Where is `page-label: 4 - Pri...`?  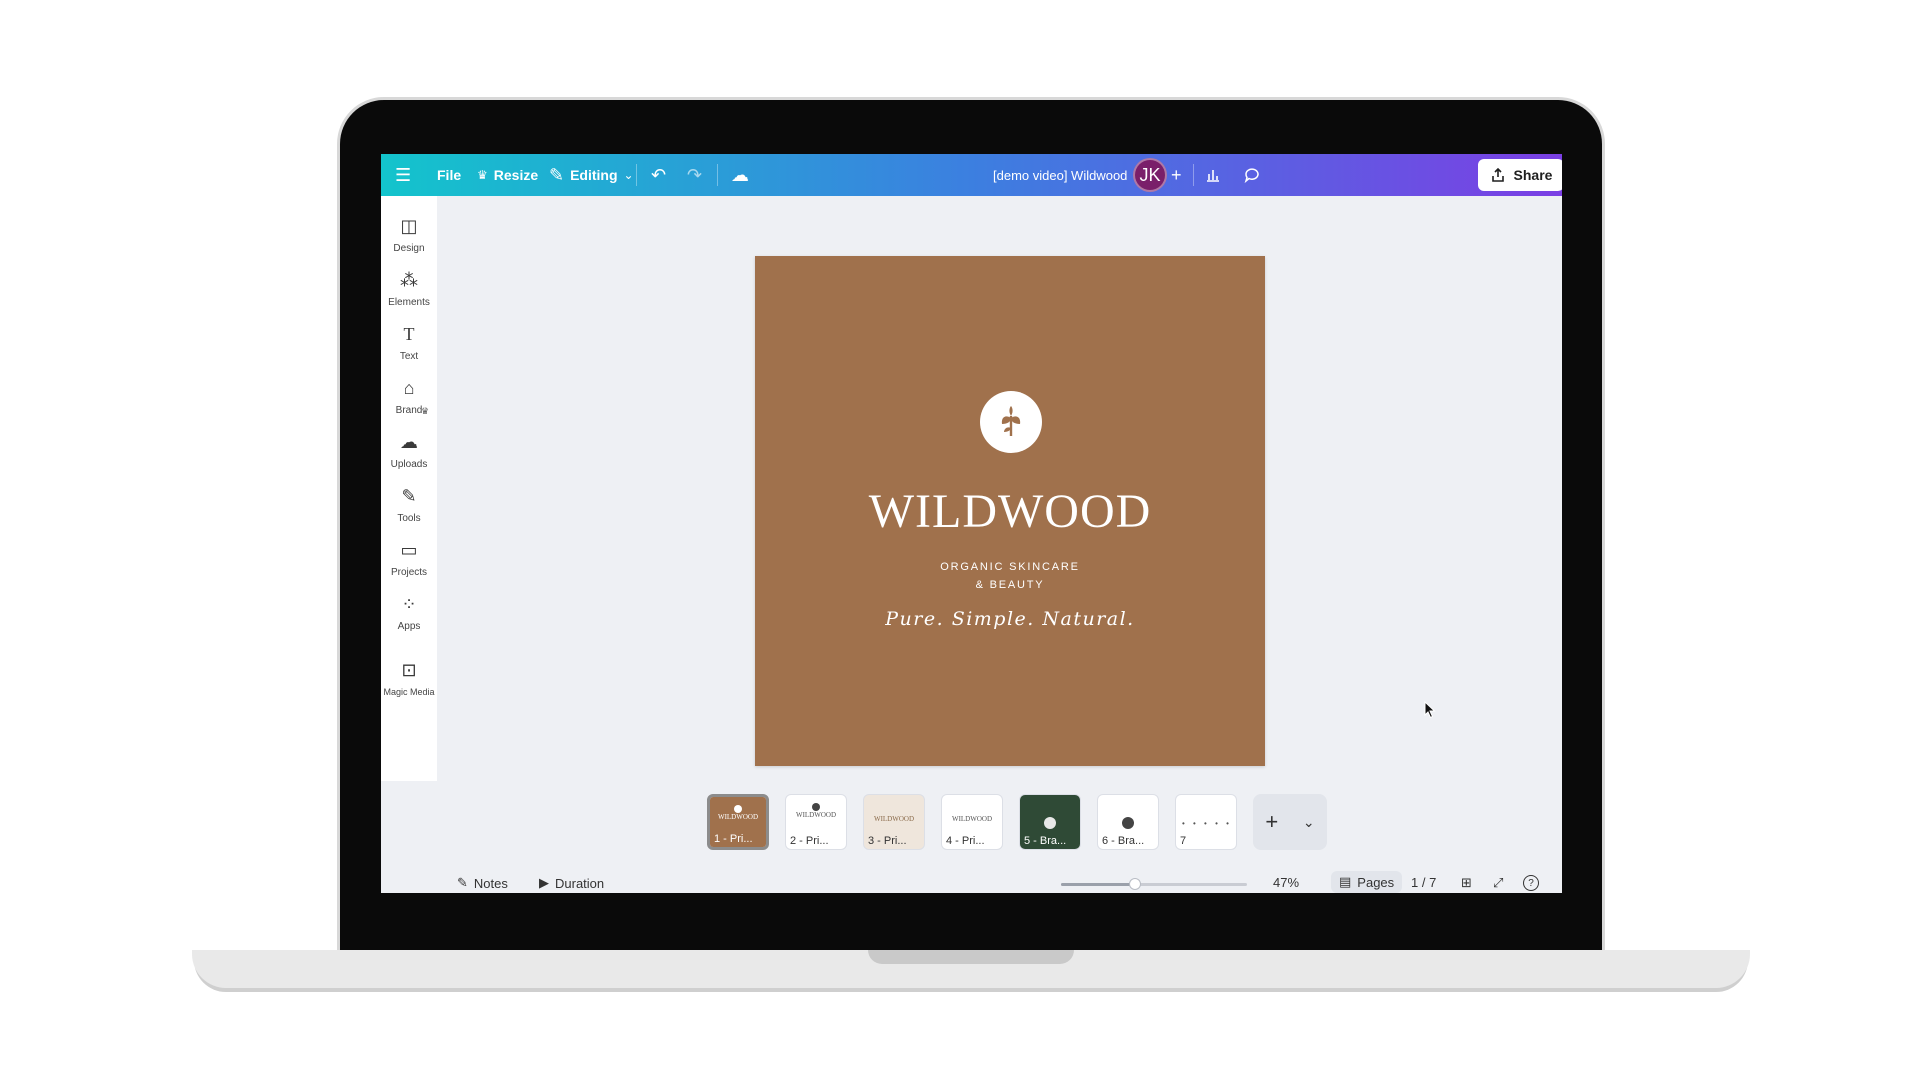
page-label: 4 - Pri... is located at coordinates (965, 841).